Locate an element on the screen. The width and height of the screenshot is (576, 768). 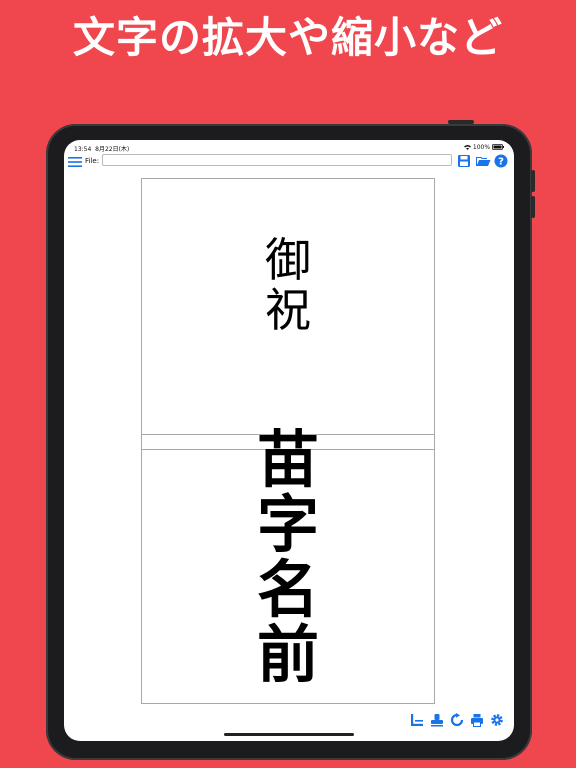
tablet-volume-up is located at coordinates (533, 181).